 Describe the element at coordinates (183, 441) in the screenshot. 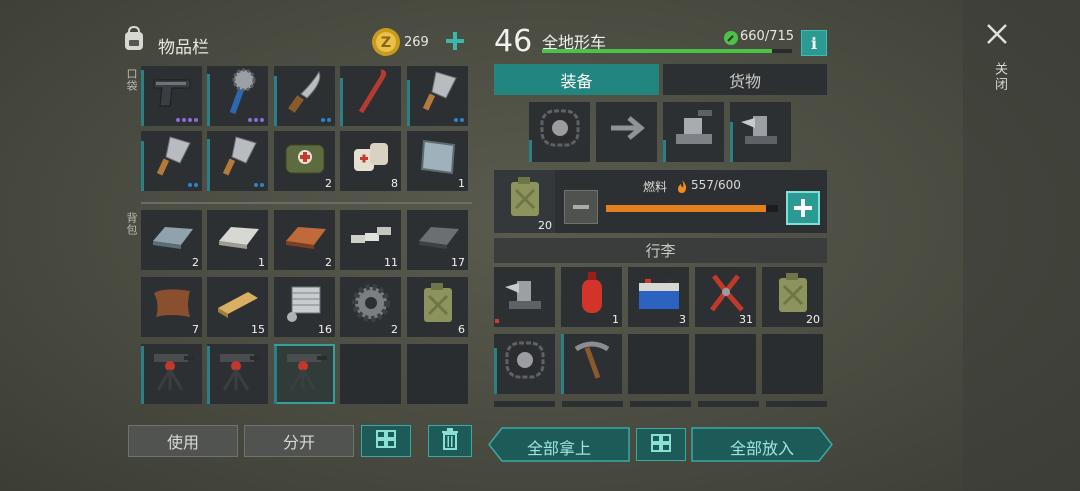

I see `use-button: 使用` at that location.